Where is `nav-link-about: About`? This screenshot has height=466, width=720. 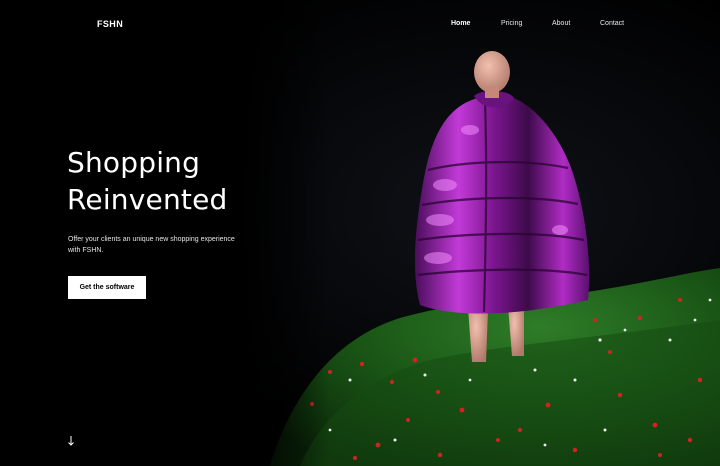 nav-link-about: About is located at coordinates (561, 23).